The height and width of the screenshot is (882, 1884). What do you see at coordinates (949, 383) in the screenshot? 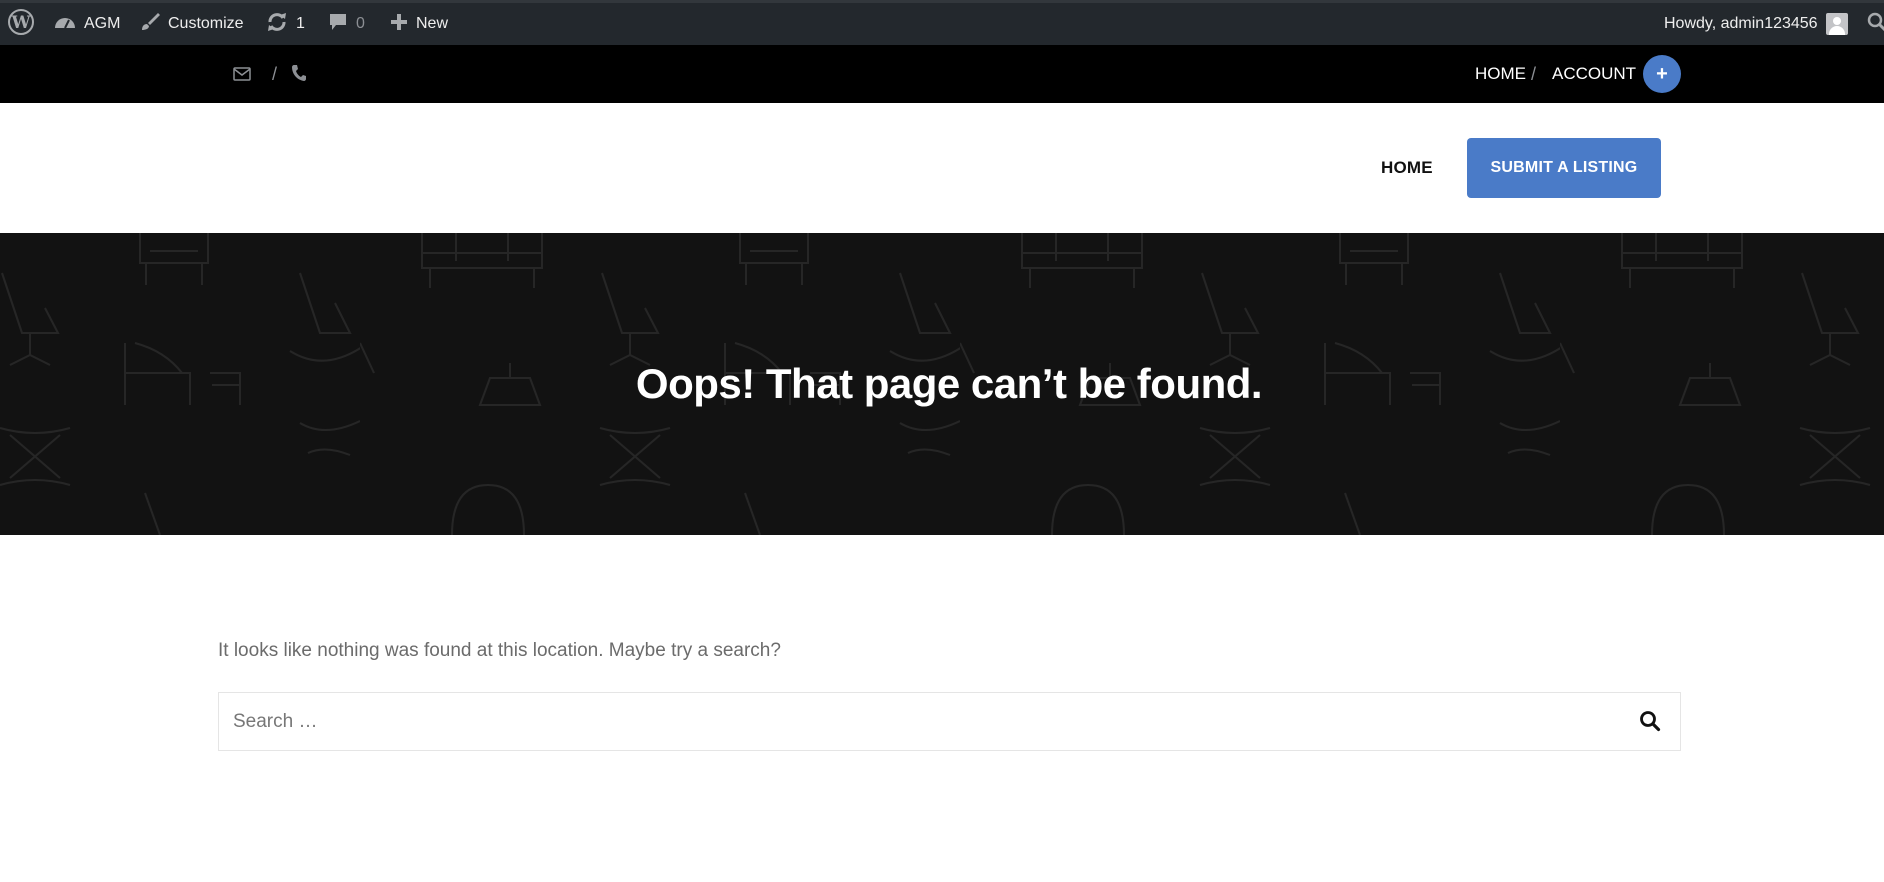
I see `page-title: Oops! That page can’t be found.` at bounding box center [949, 383].